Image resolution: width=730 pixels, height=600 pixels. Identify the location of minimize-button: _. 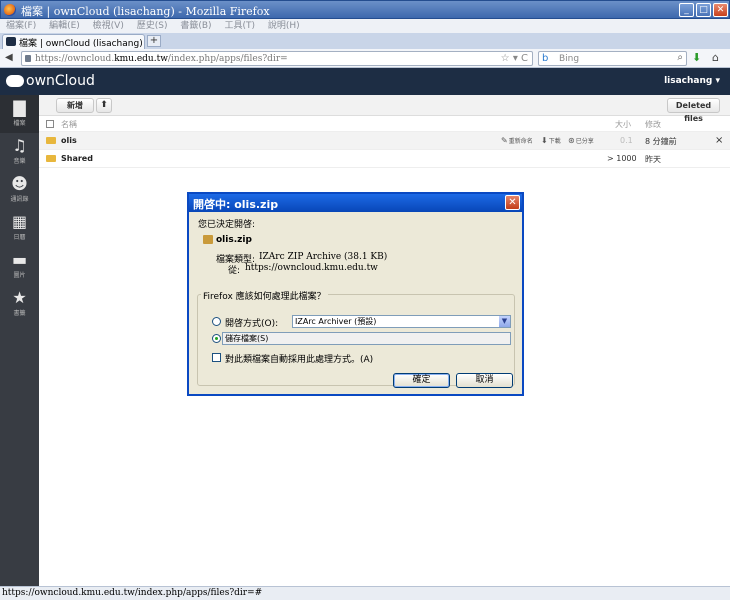
(686, 10).